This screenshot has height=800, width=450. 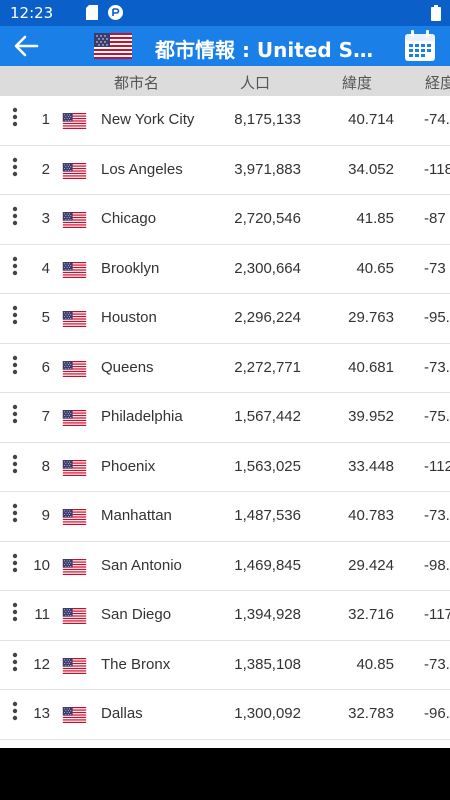 I want to click on arrow-back-icon, so click(x=26, y=46).